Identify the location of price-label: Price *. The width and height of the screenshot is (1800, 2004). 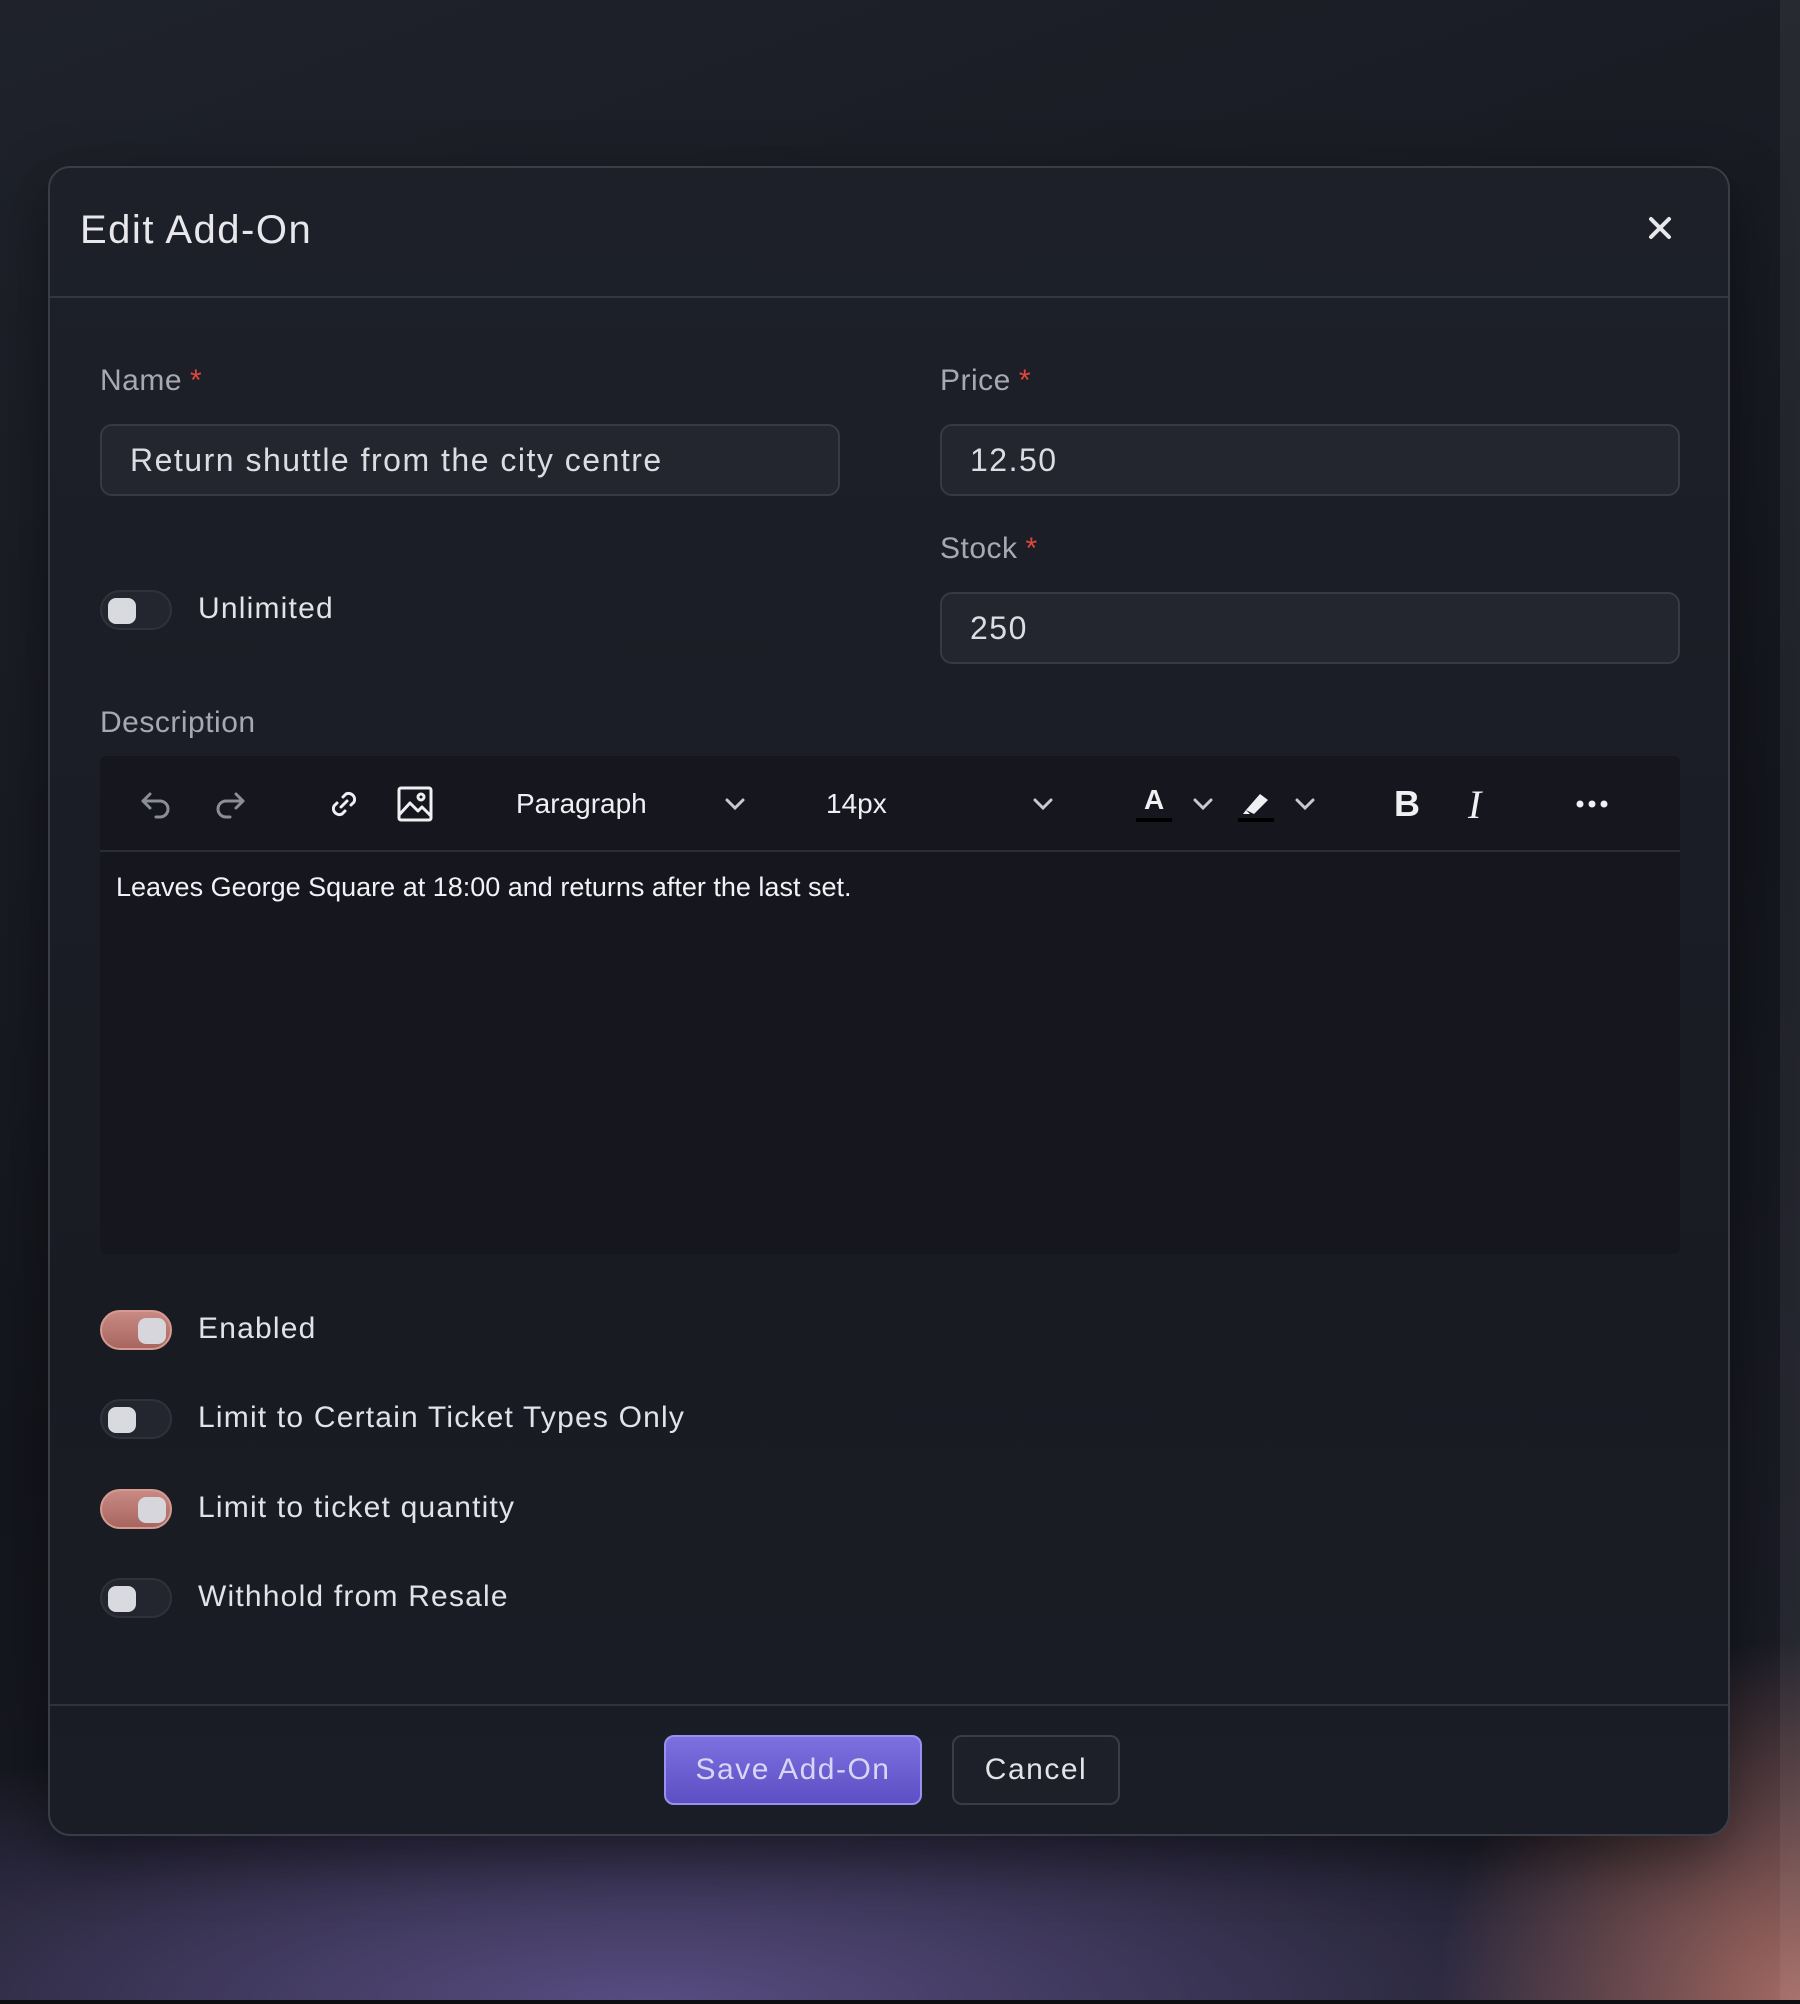
(985, 381).